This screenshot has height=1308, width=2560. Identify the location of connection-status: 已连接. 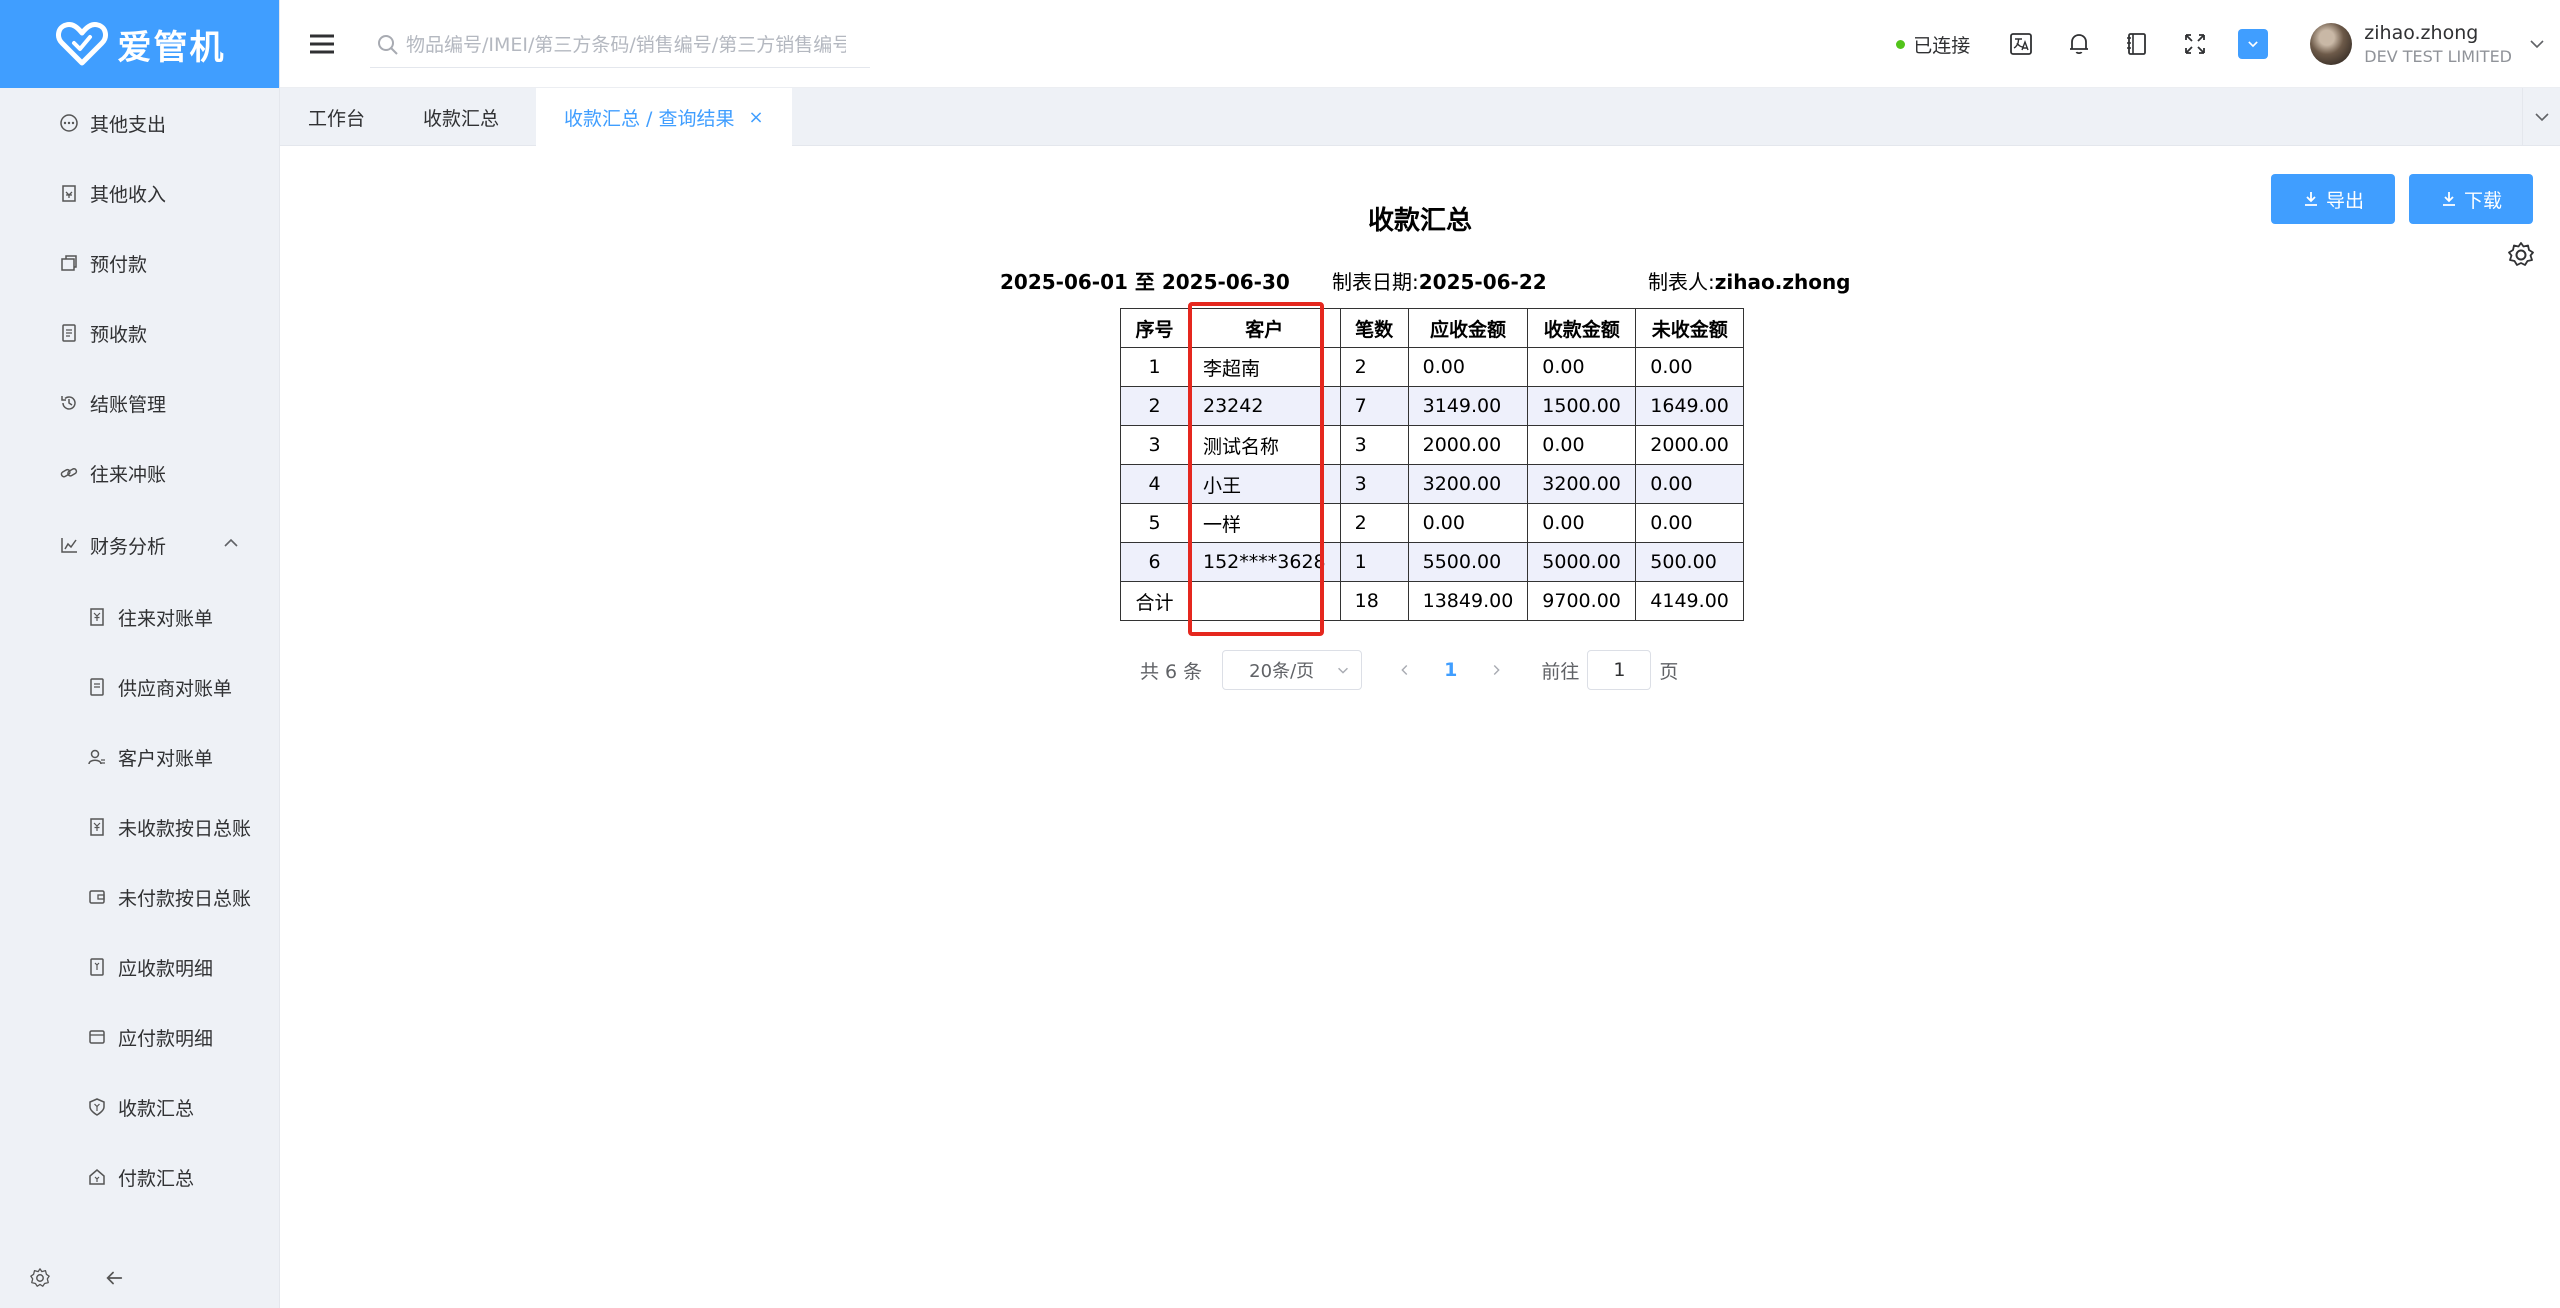
(1933, 44).